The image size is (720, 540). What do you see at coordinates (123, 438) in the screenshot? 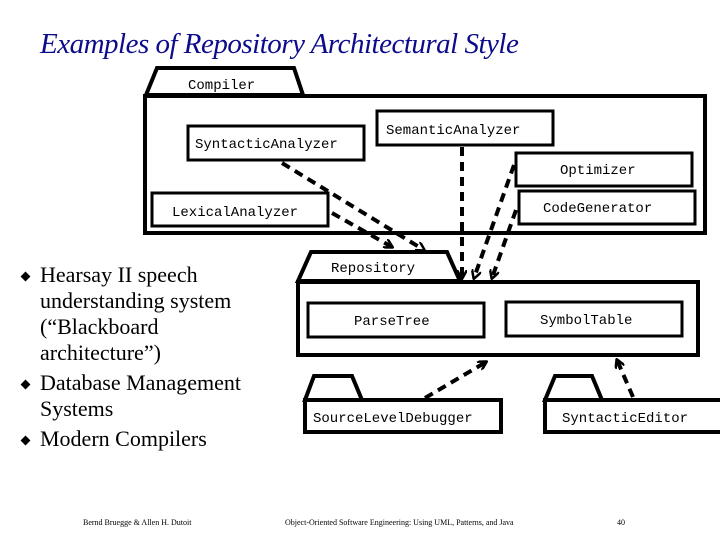
I see `bullet-text: Modern Compilers` at bounding box center [123, 438].